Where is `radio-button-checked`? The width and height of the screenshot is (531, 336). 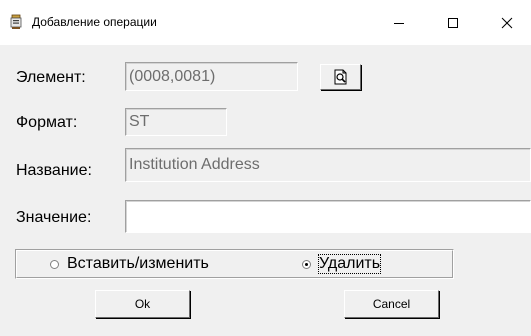 radio-button-checked is located at coordinates (306, 264).